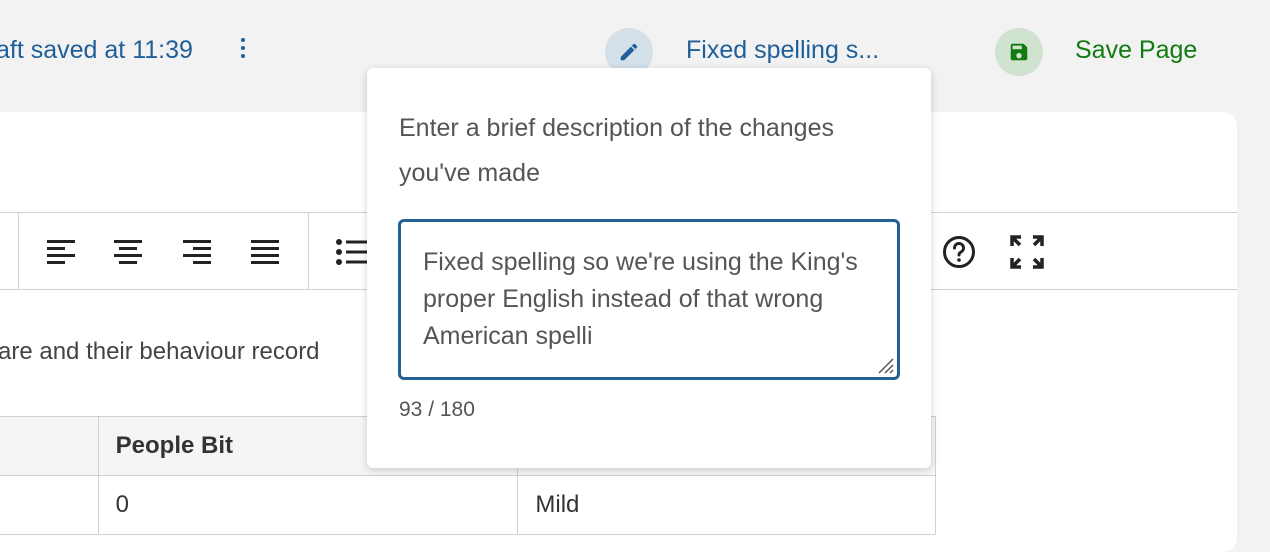 The image size is (1270, 552). What do you see at coordinates (49, 446) in the screenshot?
I see `table-header-cell` at bounding box center [49, 446].